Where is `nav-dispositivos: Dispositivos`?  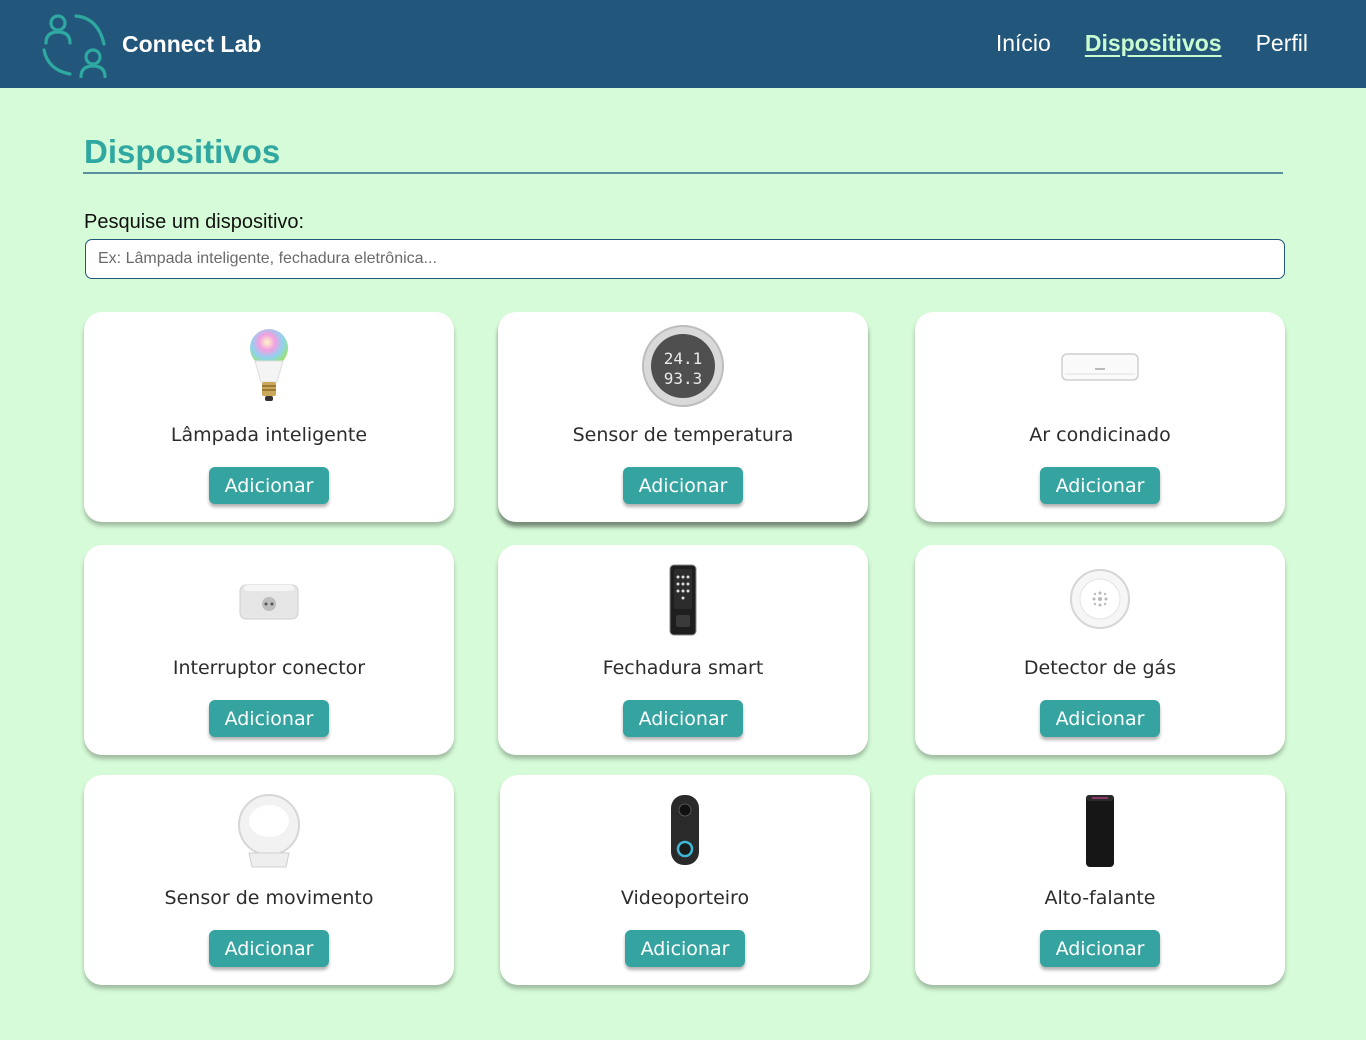
nav-dispositivos: Dispositivos is located at coordinates (1153, 43).